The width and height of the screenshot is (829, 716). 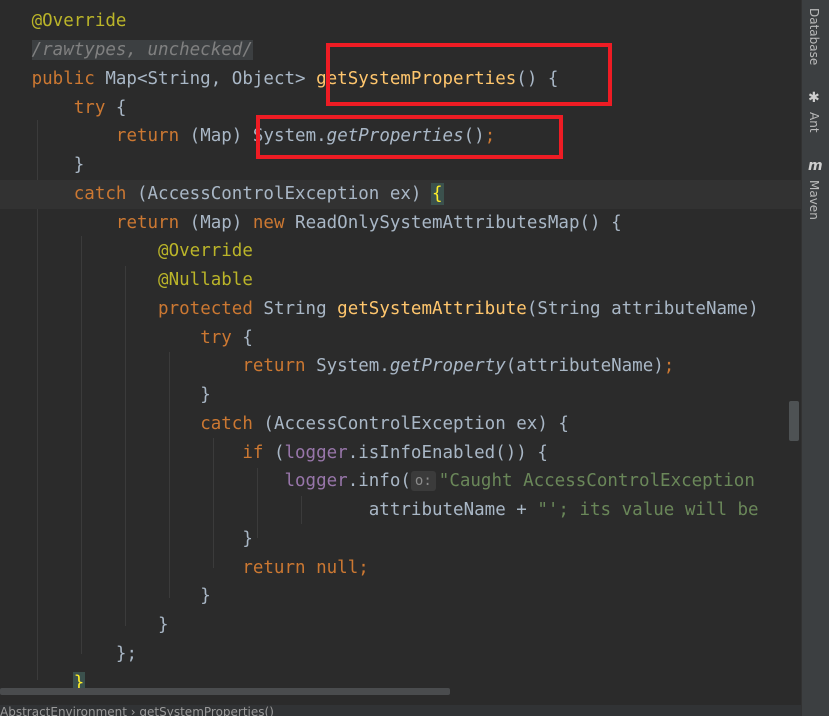 I want to click on system-class: System., so click(x=347, y=366).